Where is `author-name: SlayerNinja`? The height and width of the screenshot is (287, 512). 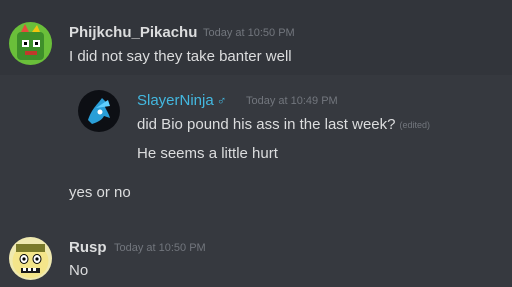 author-name: SlayerNinja is located at coordinates (175, 100).